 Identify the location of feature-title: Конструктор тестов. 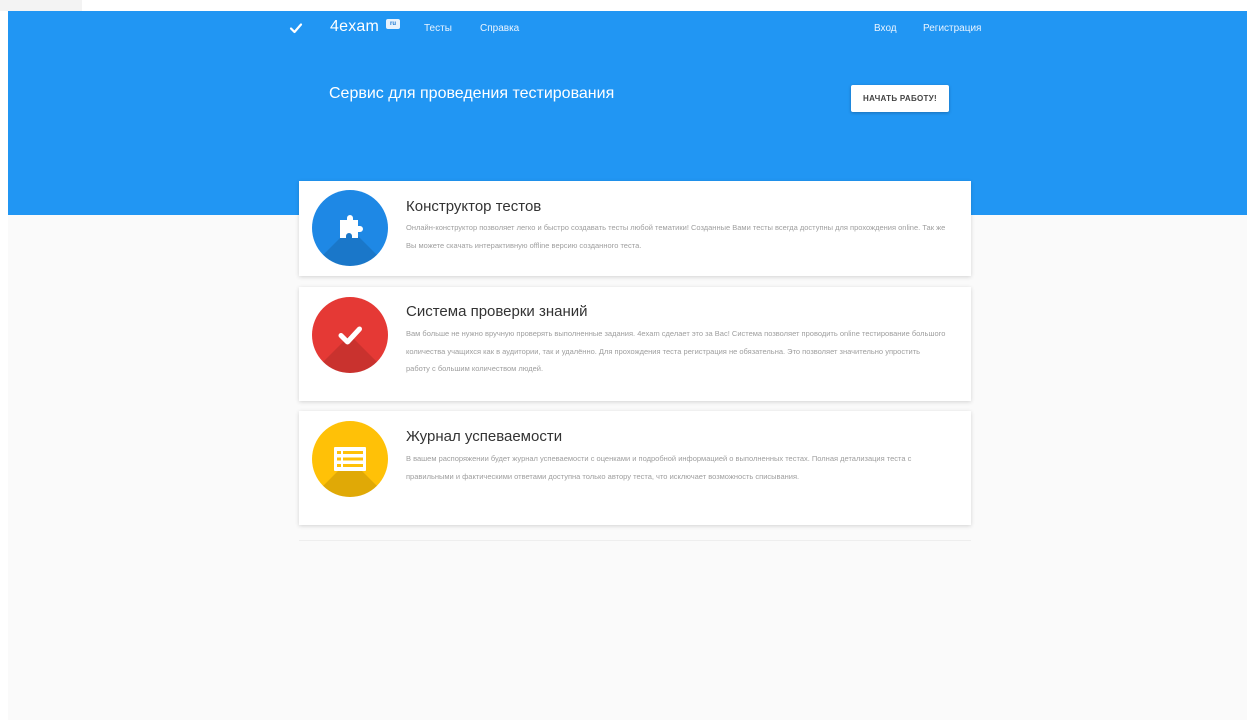
(474, 206).